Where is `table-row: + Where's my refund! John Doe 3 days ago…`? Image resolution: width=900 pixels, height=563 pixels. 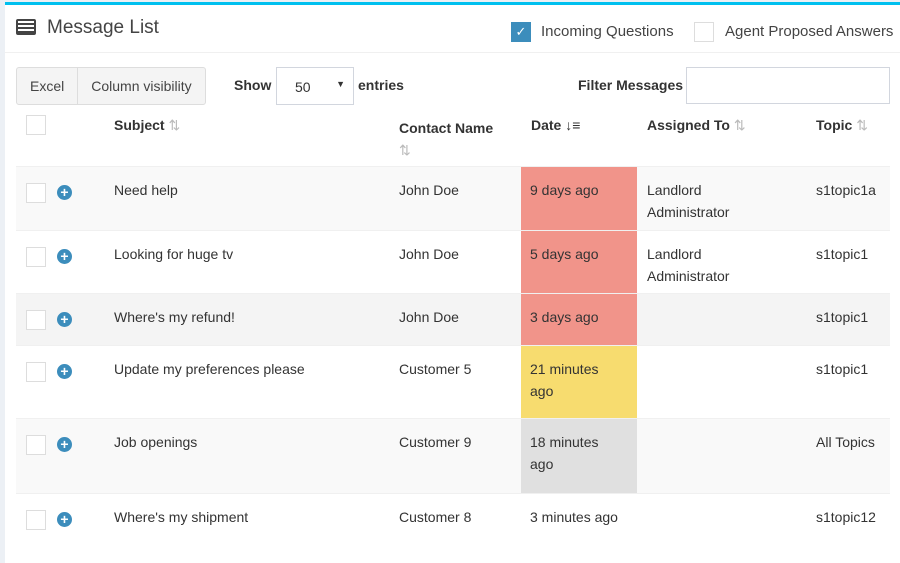
table-row: + Where's my refund! John Doe 3 days ago… is located at coordinates (453, 319).